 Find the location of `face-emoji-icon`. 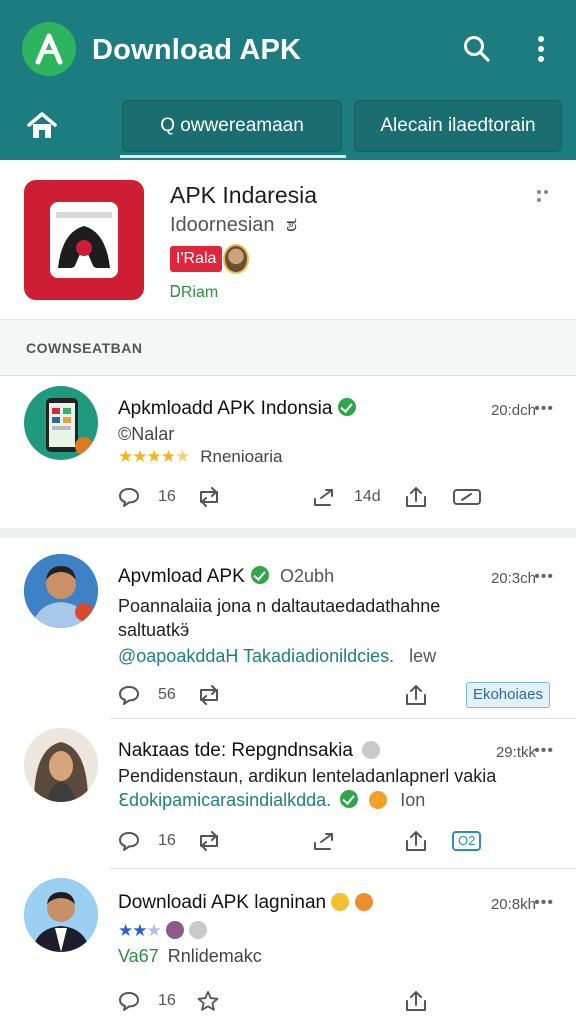

face-emoji-icon is located at coordinates (363, 902).